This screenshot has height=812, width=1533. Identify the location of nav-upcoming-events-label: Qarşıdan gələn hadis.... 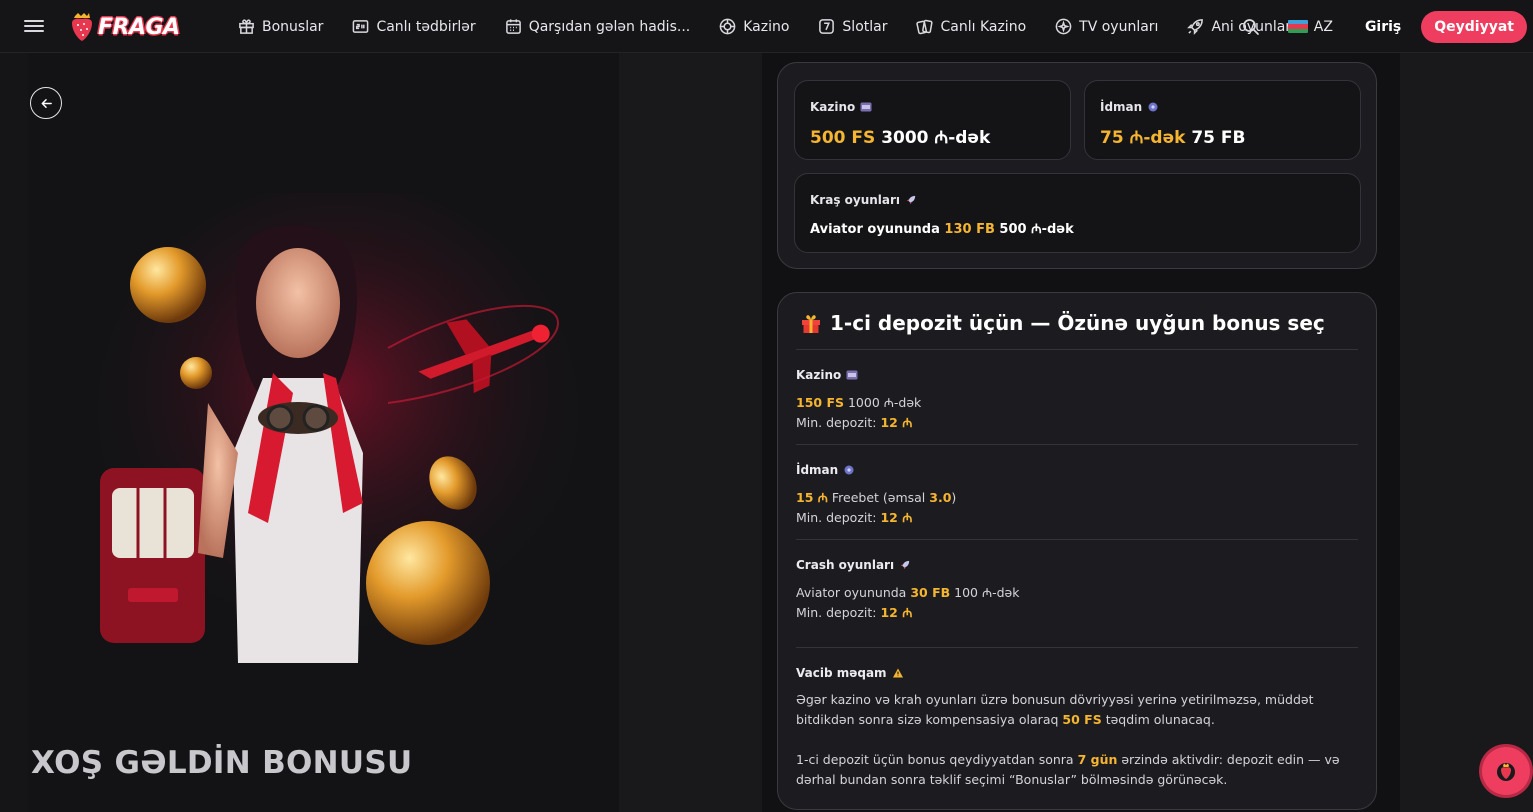
(609, 26).